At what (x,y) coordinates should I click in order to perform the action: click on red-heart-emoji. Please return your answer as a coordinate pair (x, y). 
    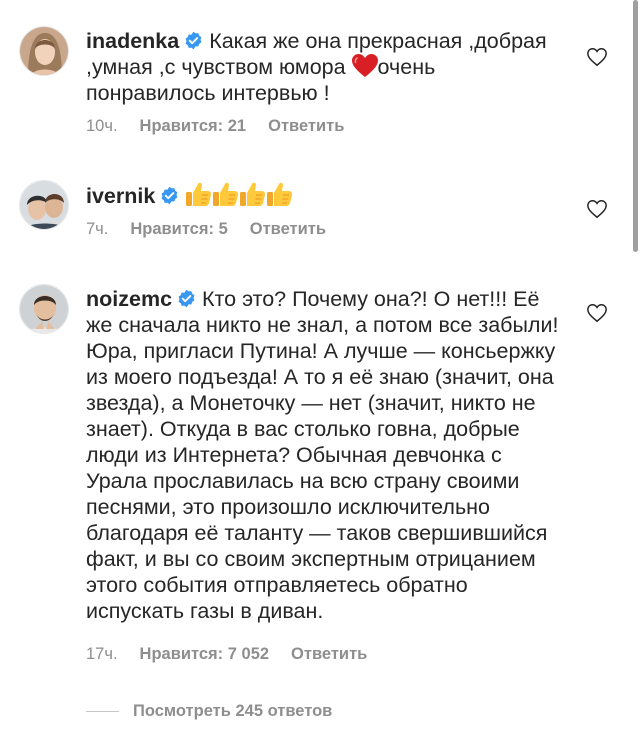
    Looking at the image, I should click on (364, 65).